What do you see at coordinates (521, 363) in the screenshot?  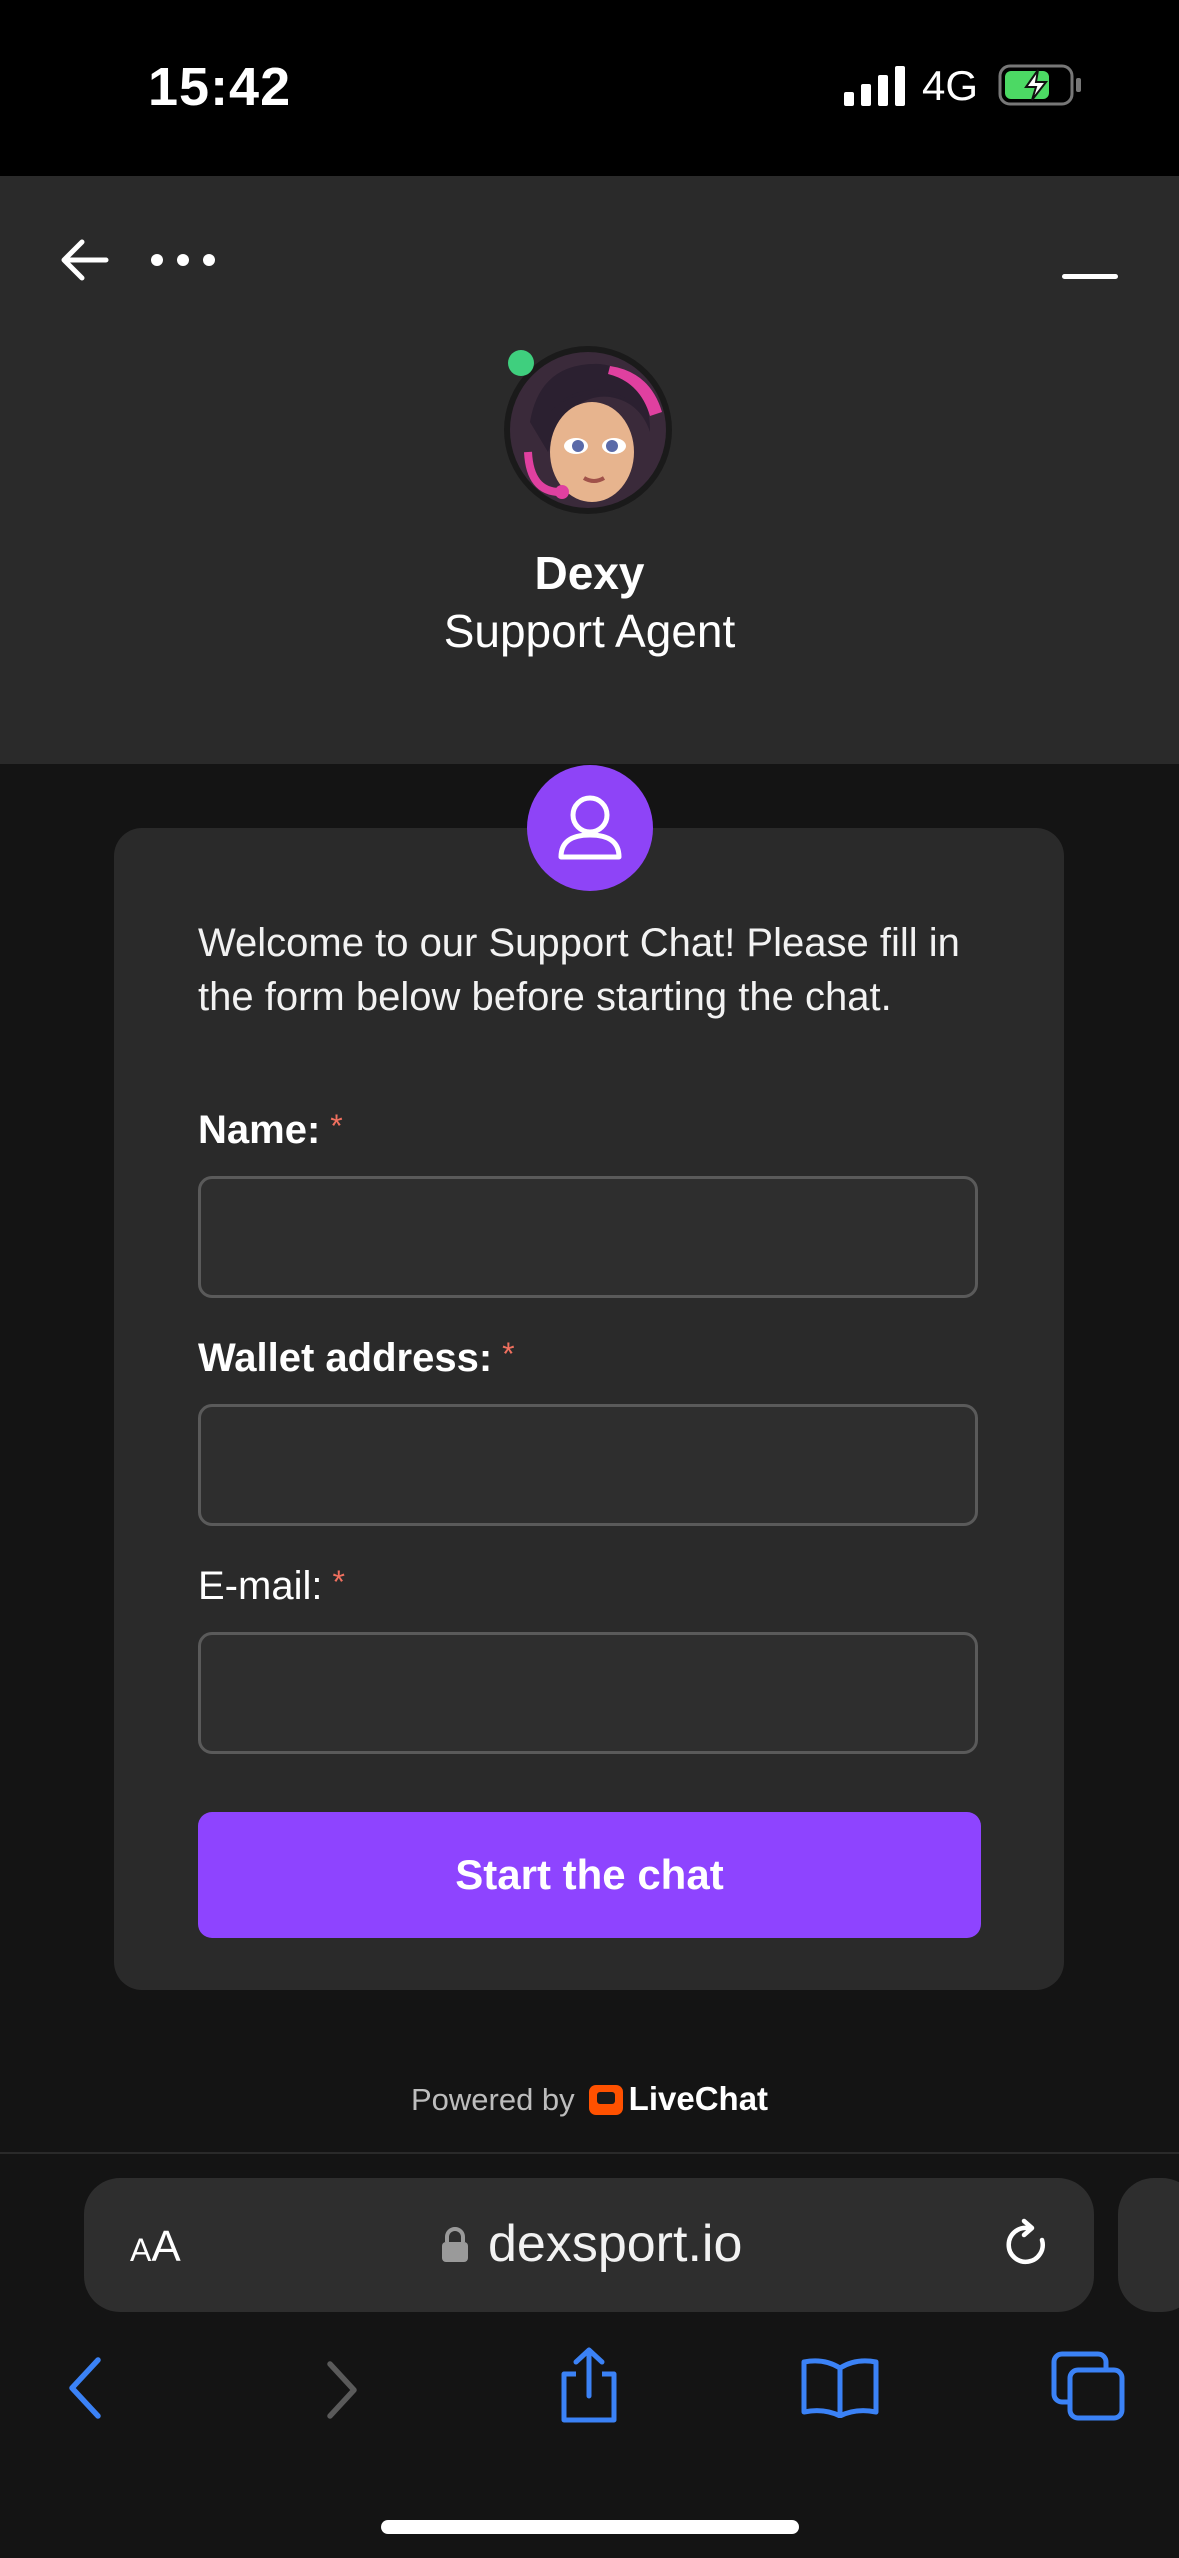 I see `online-status-dot` at bounding box center [521, 363].